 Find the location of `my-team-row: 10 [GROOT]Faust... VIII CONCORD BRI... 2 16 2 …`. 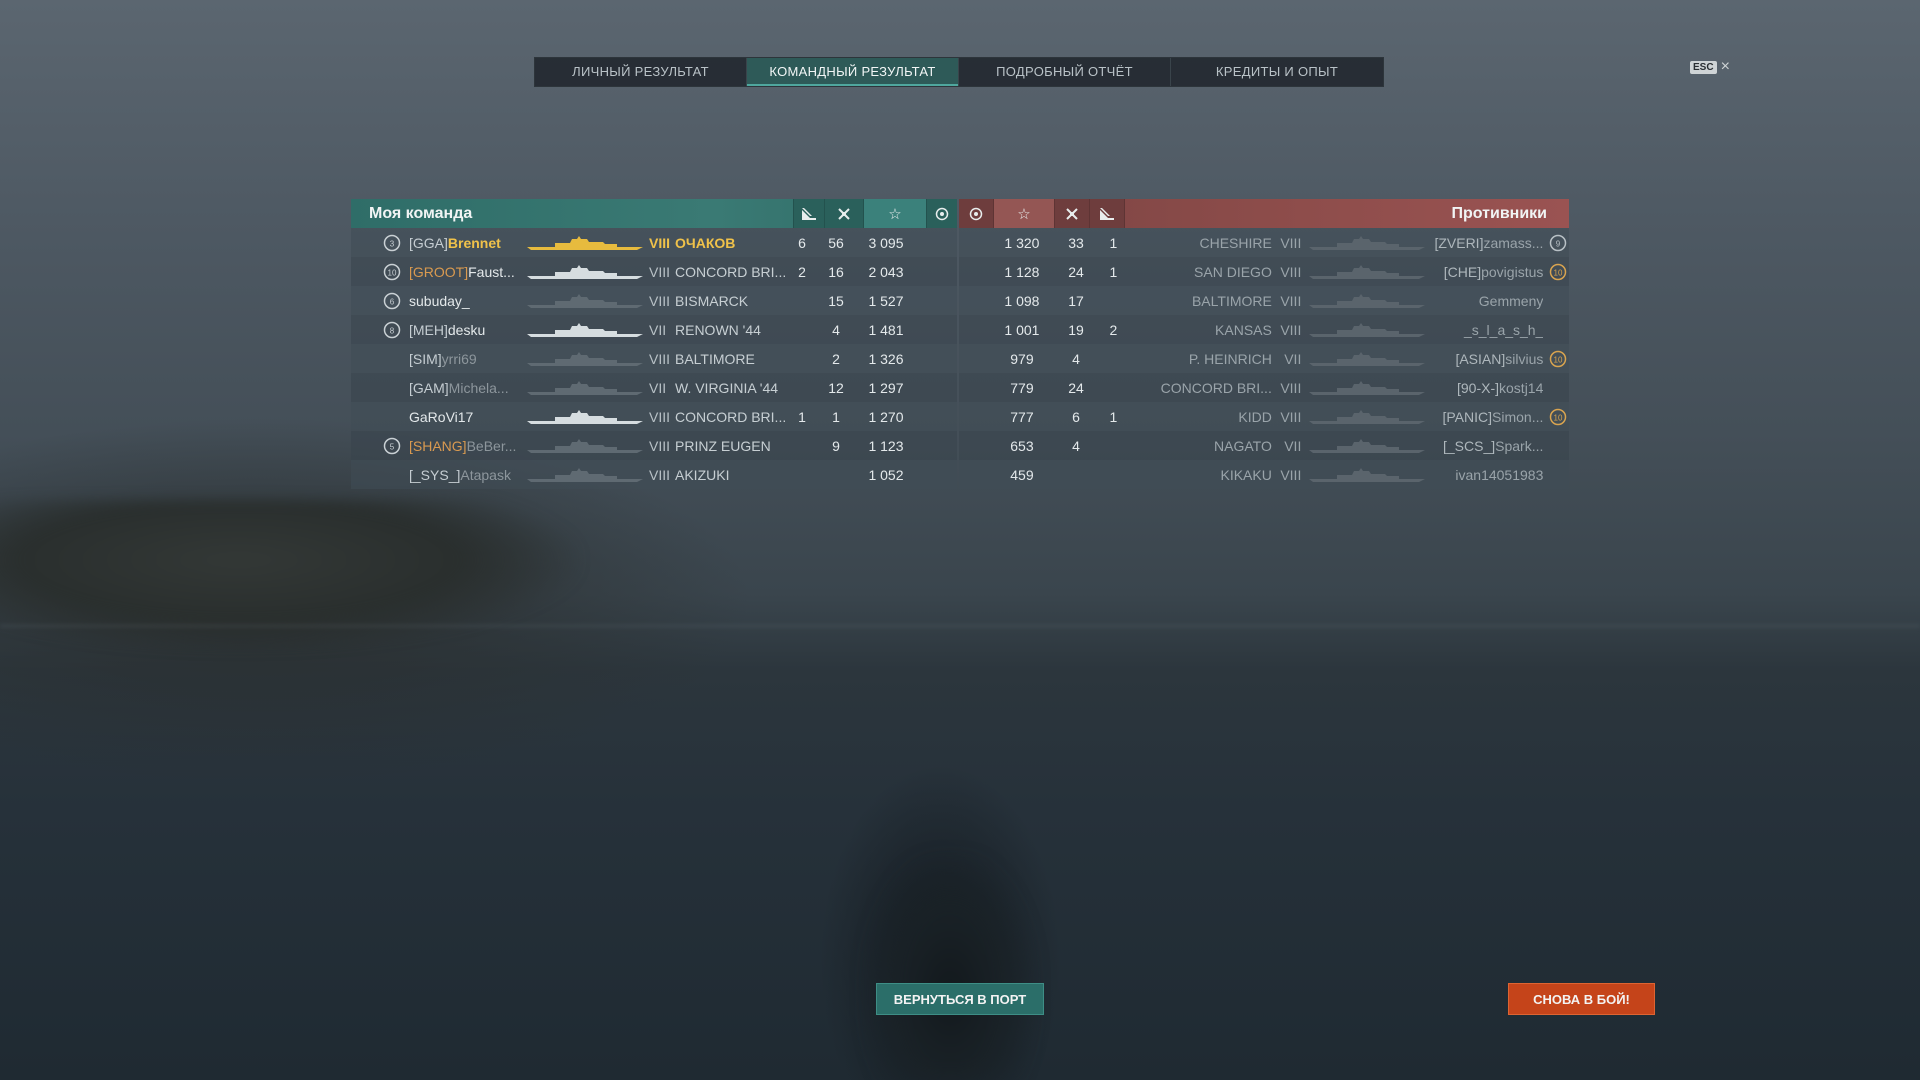

my-team-row: 10 [GROOT]Faust... VIII CONCORD BRI... 2 16 2 … is located at coordinates (654, 271).